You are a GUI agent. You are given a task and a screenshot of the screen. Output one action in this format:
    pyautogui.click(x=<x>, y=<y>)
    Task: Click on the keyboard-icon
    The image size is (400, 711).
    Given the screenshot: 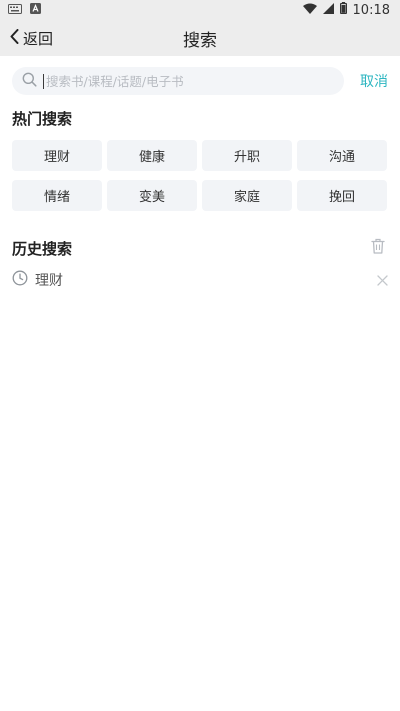 What is the action you would take?
    pyautogui.click(x=15, y=10)
    